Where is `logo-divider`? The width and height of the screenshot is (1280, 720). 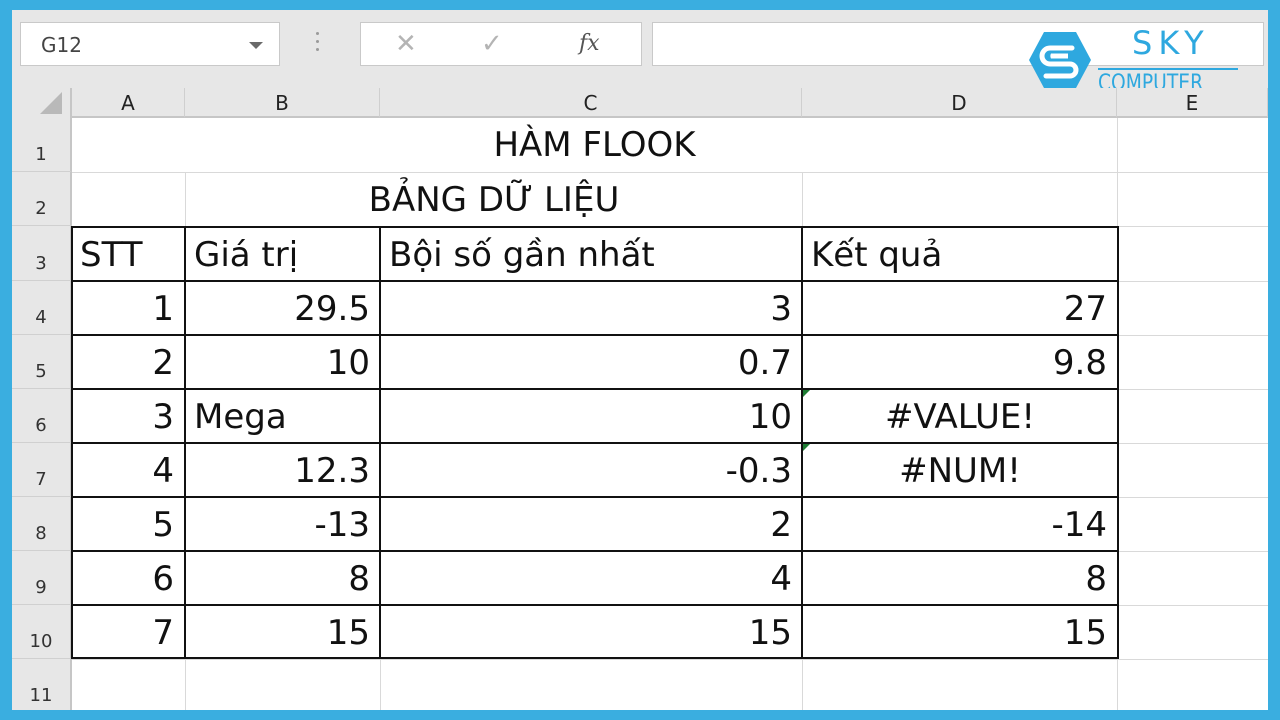 logo-divider is located at coordinates (1168, 69).